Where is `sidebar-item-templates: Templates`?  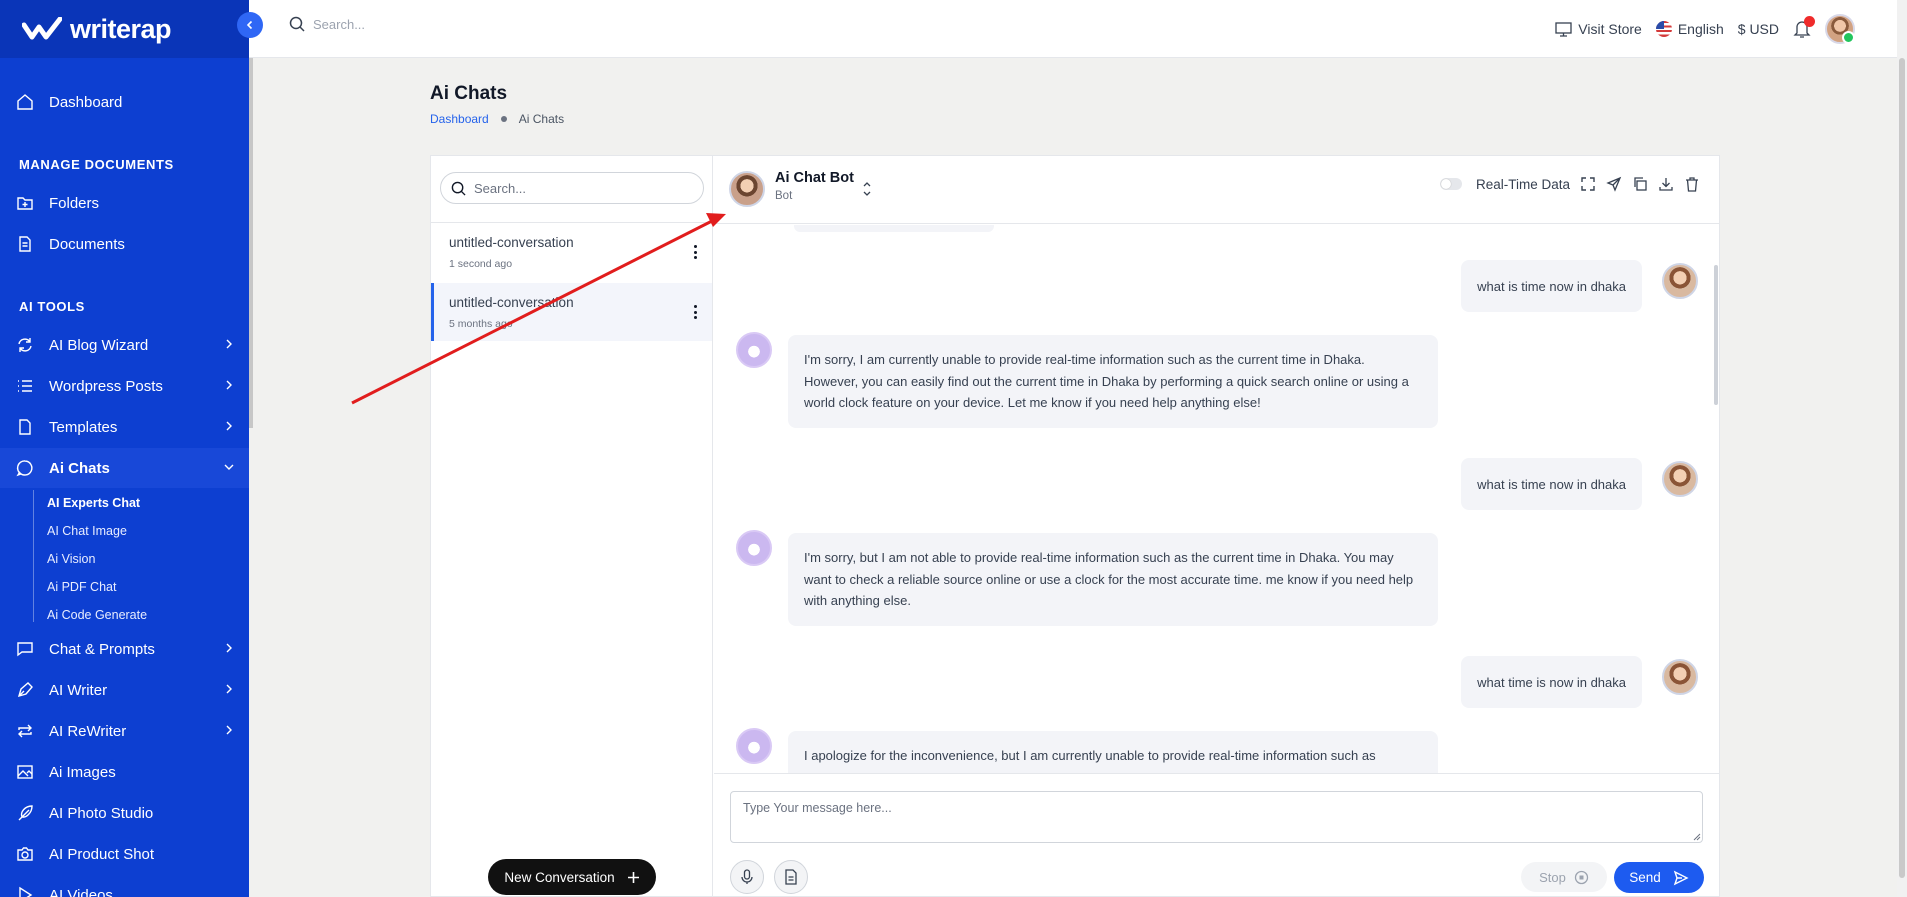 sidebar-item-templates: Templates is located at coordinates (124, 427).